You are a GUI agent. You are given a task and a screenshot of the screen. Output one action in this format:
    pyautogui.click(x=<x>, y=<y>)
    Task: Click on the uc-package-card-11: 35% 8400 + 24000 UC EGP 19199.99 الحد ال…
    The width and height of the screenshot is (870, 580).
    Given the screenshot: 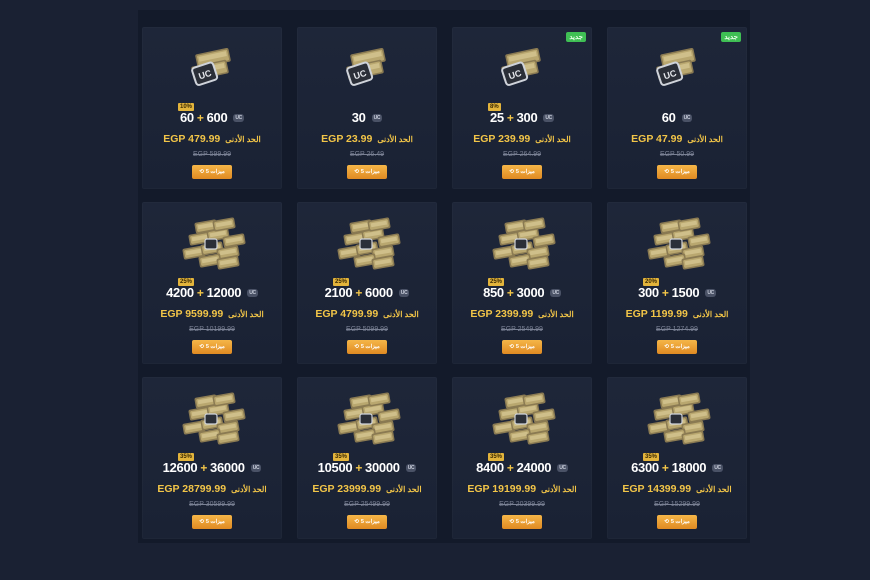 What is the action you would take?
    pyautogui.click(x=522, y=458)
    